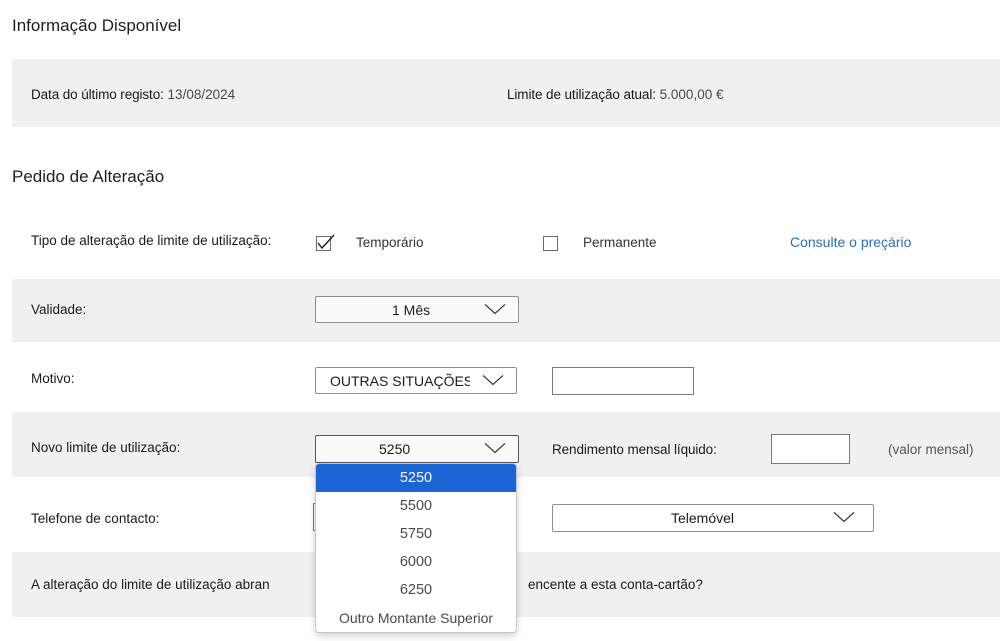 The width and height of the screenshot is (1000, 641). I want to click on pricing-link: Consulte o preçário, so click(850, 242).